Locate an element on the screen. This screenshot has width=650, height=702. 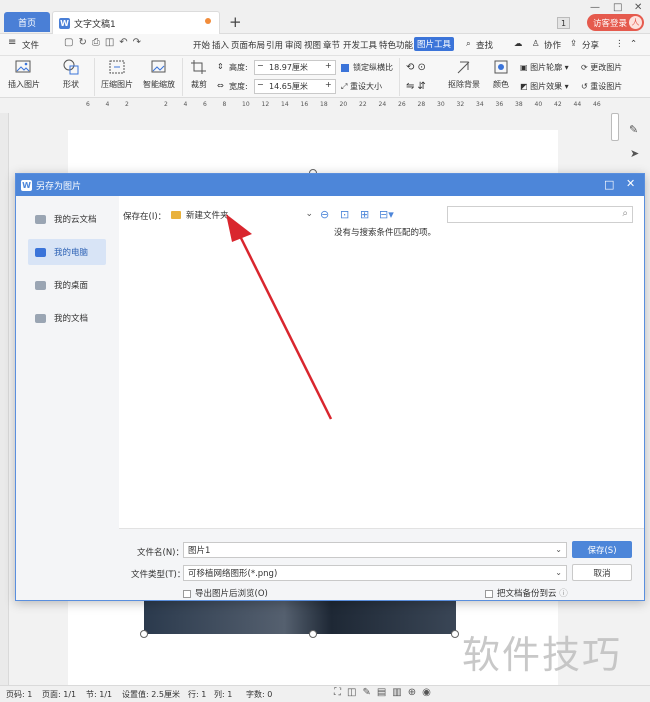
collapse-ribbon-icon: ⌃ is located at coordinates (633, 44).